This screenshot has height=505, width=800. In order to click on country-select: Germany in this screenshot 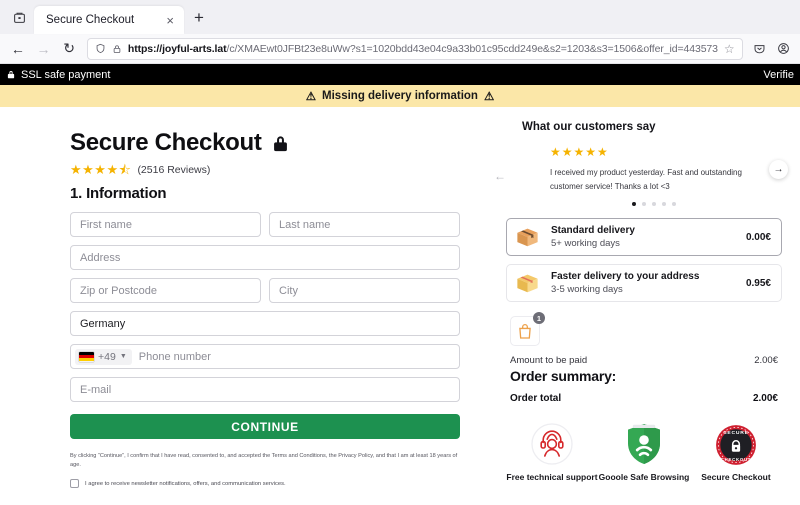, I will do `click(265, 323)`.